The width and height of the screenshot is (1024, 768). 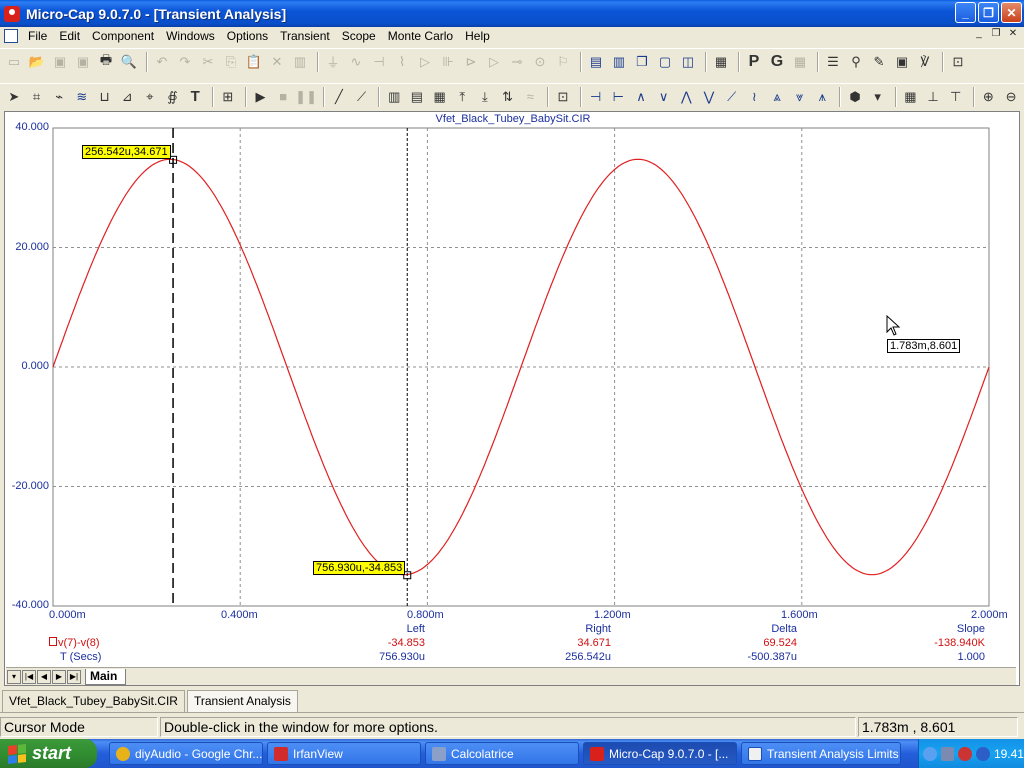 I want to click on tab-circuit-file: Vfet_Black_Tubey_BabySit.CIR, so click(x=93, y=701).